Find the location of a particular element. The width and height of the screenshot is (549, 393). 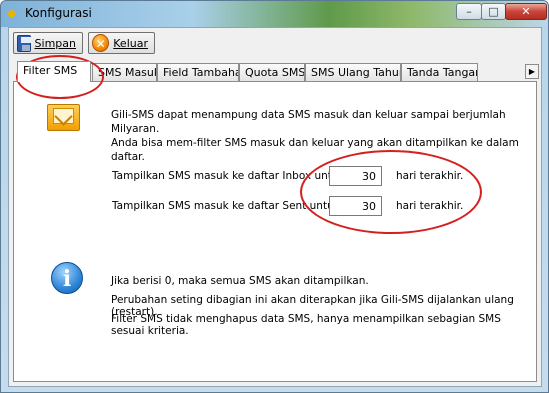

app-icon: ◆ is located at coordinates (12, 13).